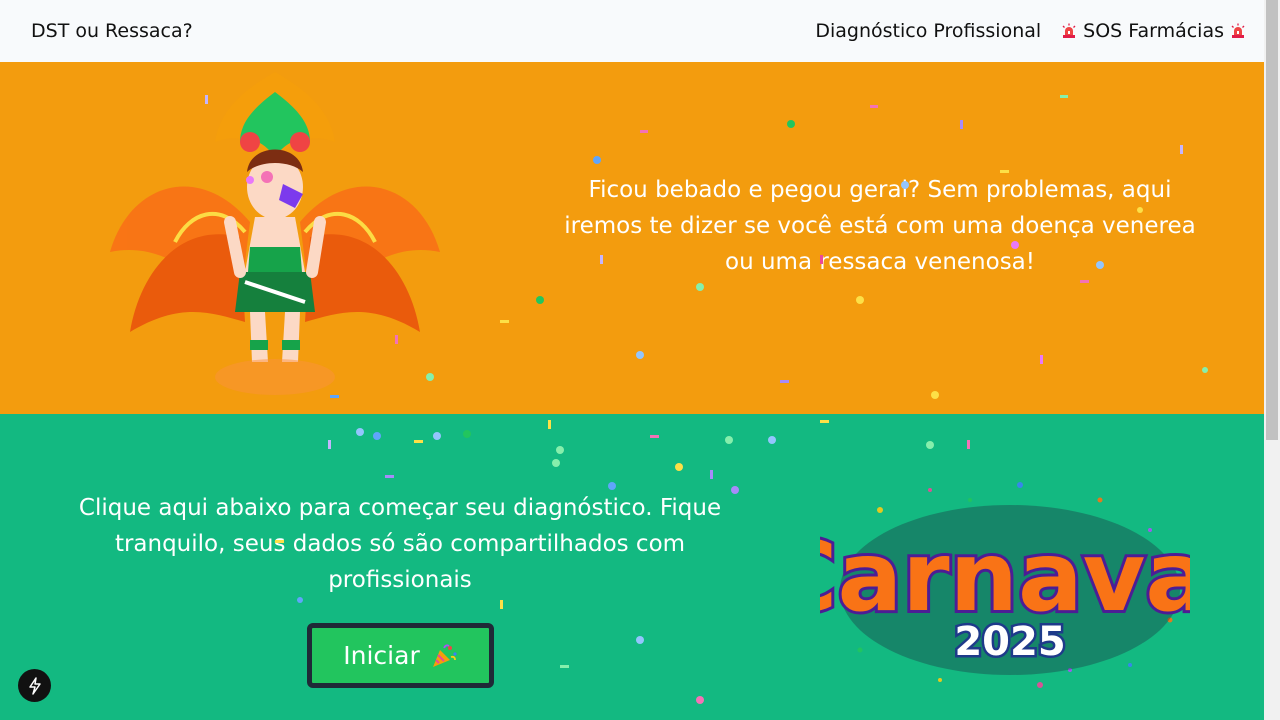  I want to click on carnaval-word: Carnaval, so click(1005, 577).